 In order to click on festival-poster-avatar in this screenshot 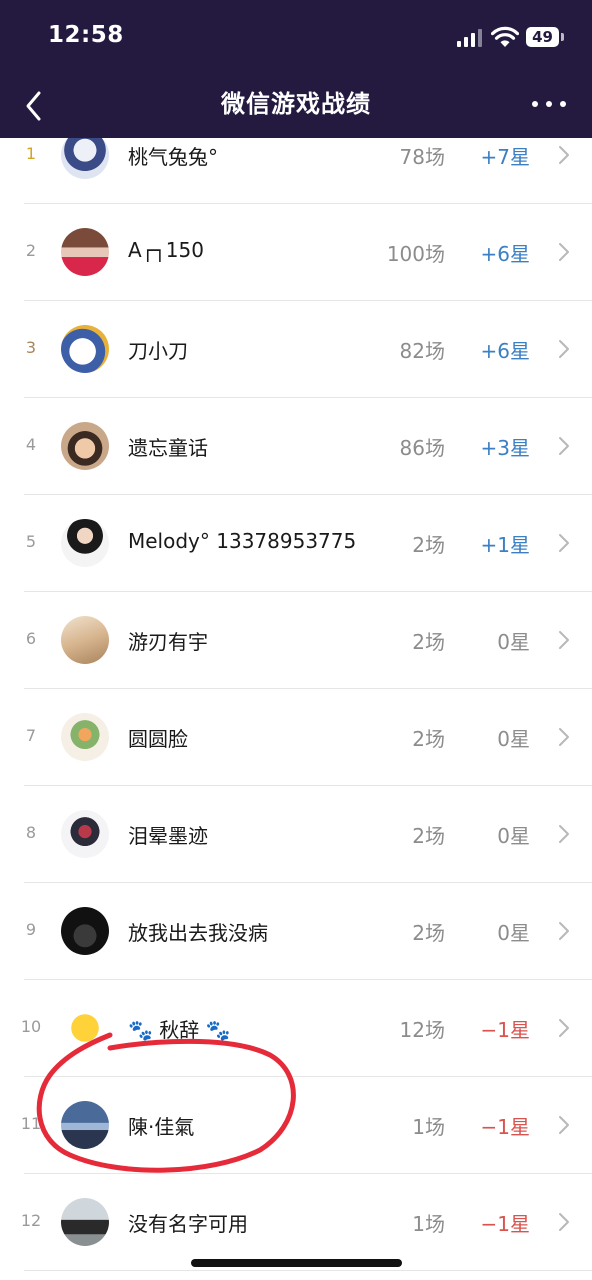, I will do `click(85, 252)`.